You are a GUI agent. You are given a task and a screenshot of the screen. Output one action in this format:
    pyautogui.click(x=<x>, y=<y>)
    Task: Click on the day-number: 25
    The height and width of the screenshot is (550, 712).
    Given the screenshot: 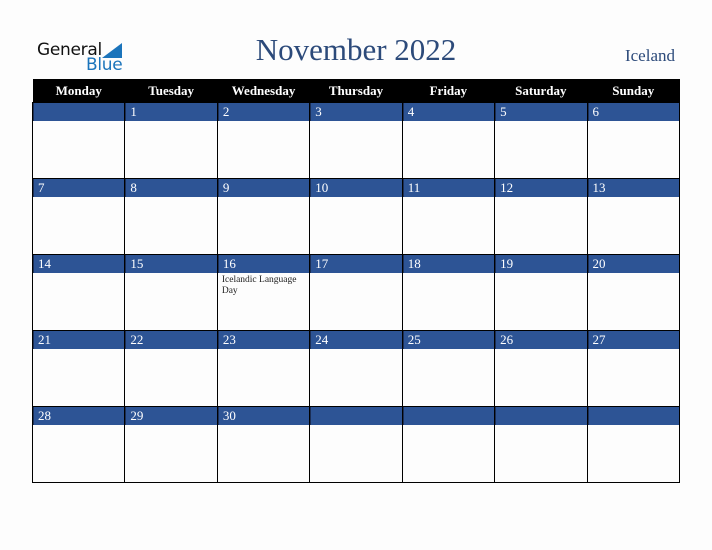 What is the action you would take?
    pyautogui.click(x=448, y=340)
    